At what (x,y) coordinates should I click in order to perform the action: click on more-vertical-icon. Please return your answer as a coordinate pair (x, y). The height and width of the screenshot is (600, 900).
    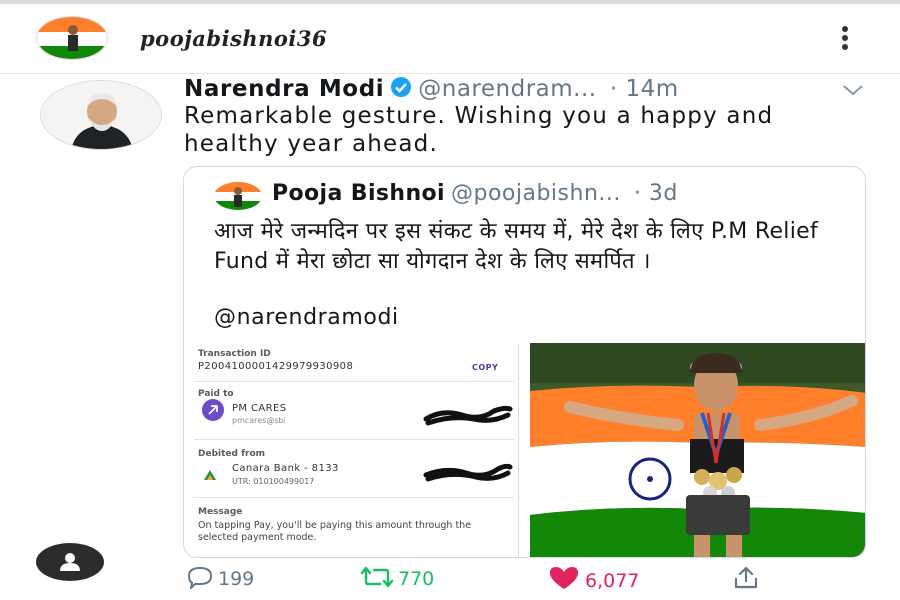
    Looking at the image, I should click on (845, 40).